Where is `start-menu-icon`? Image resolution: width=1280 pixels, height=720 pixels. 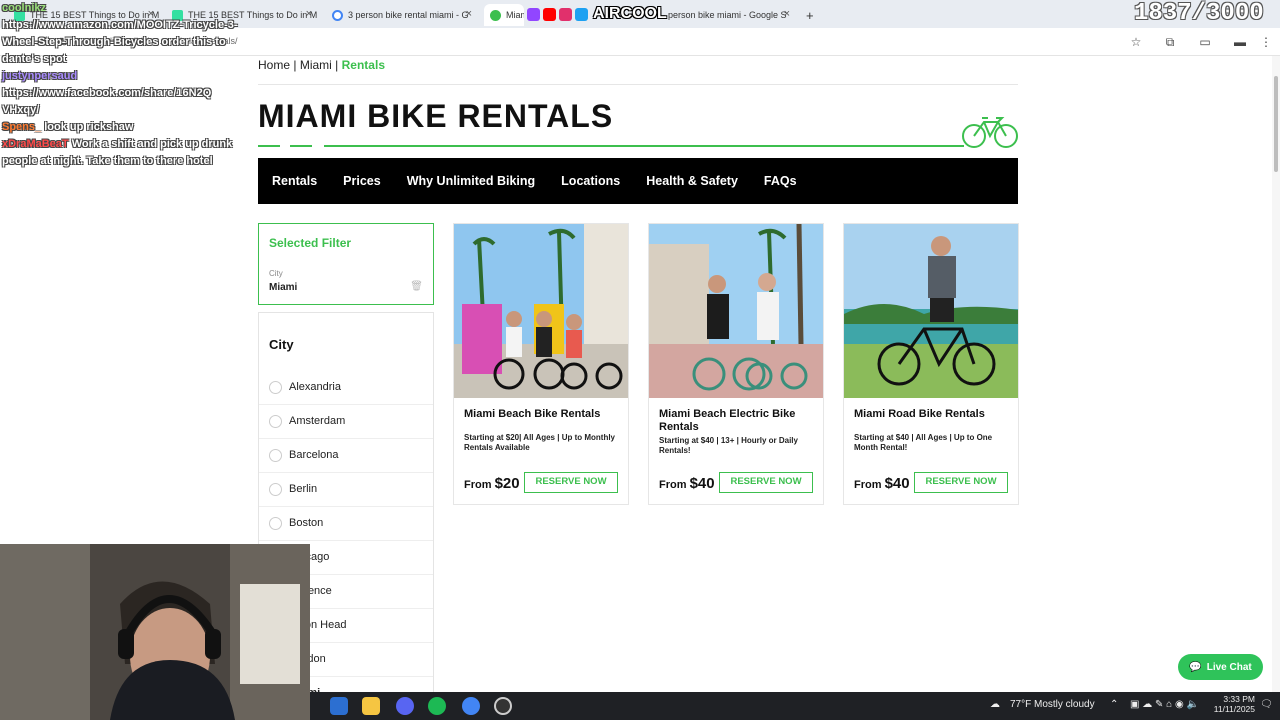 start-menu-icon is located at coordinates (339, 706).